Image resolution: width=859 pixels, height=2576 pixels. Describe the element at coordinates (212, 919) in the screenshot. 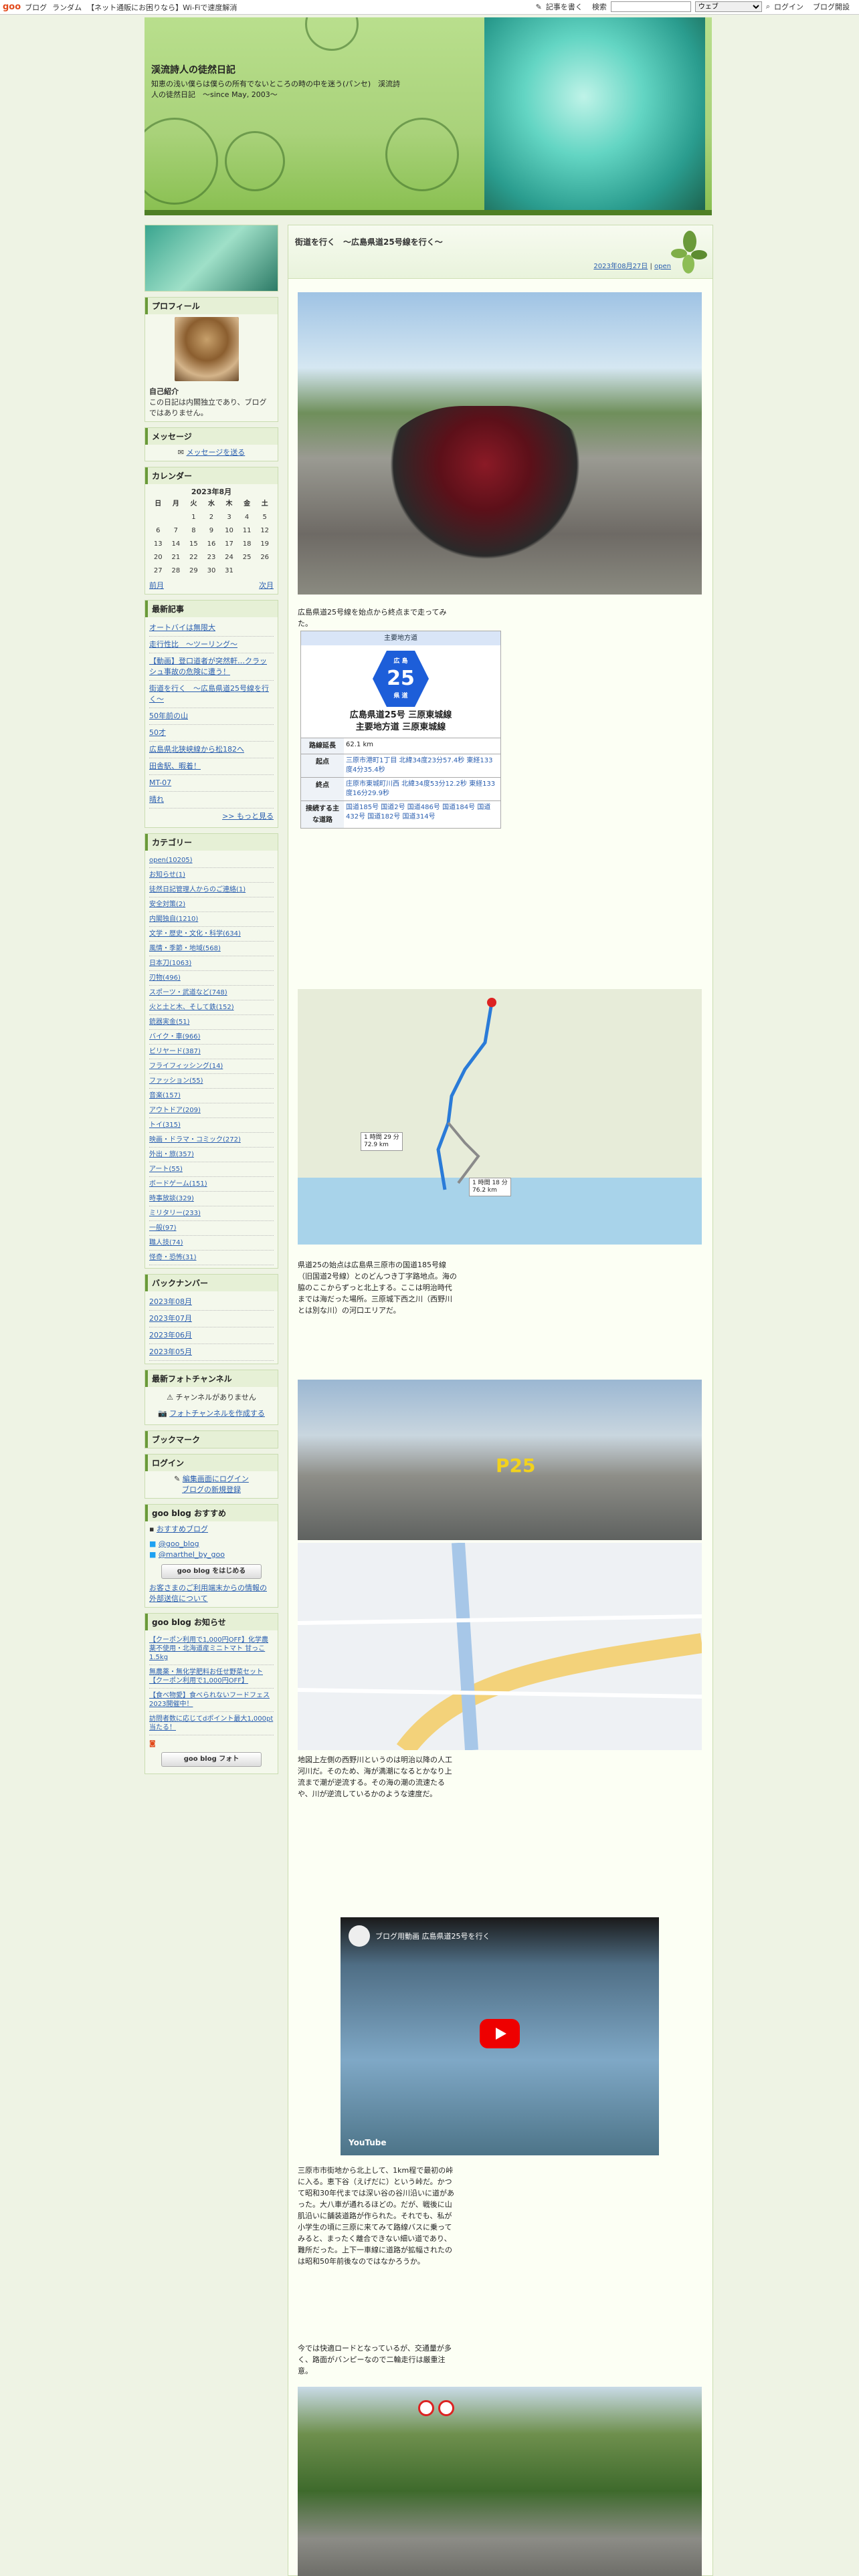

I see `category-link: 内閣独自(1210)` at that location.